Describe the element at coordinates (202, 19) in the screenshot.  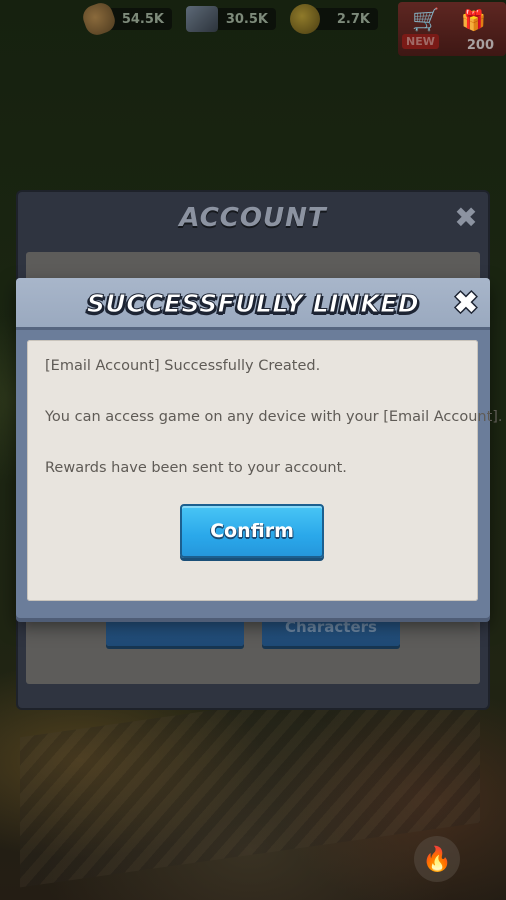
I see `iron-icon` at that location.